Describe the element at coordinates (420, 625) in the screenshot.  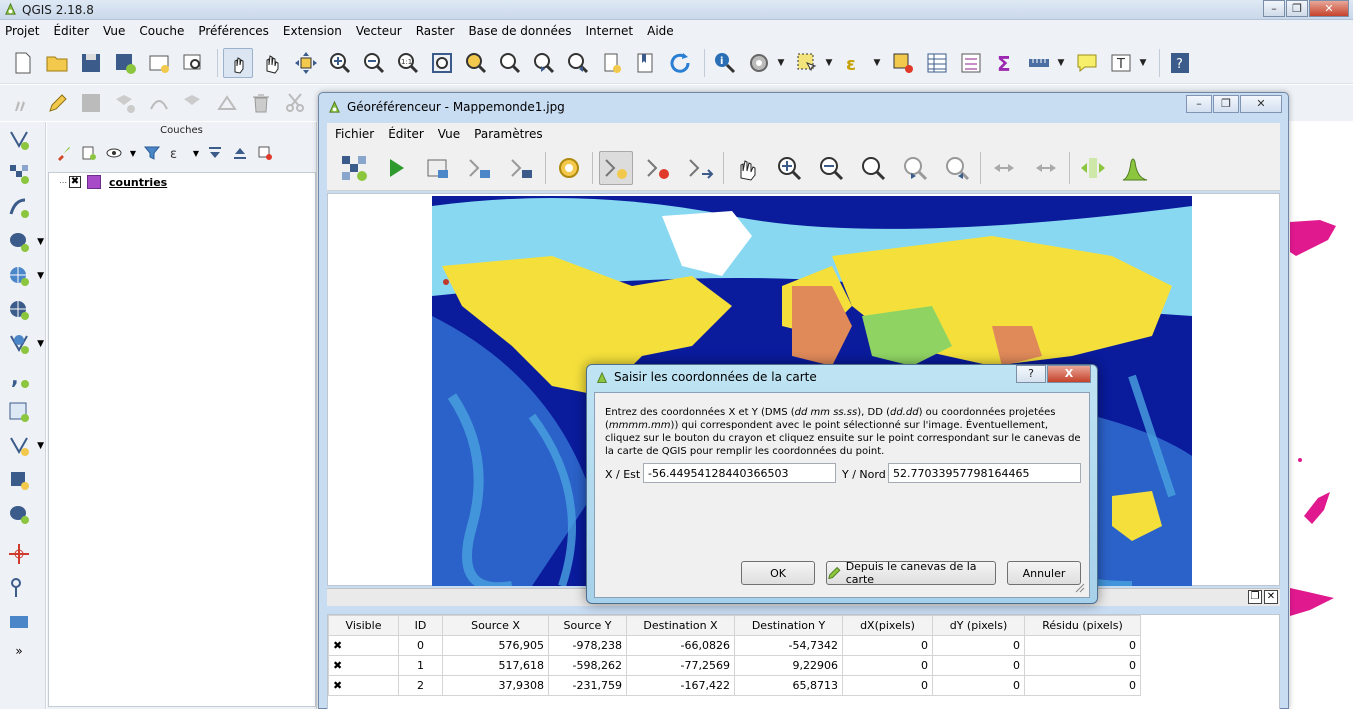
I see `col-id: ID` at that location.